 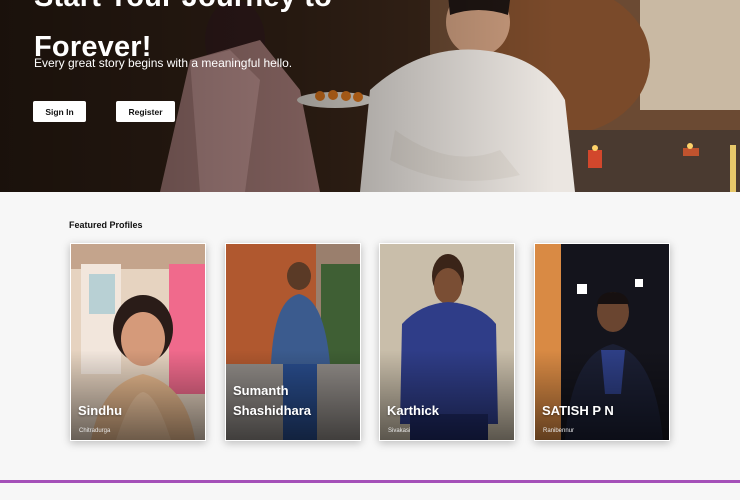 I want to click on profile-card: Karthick Sivakasi, so click(x=447, y=342).